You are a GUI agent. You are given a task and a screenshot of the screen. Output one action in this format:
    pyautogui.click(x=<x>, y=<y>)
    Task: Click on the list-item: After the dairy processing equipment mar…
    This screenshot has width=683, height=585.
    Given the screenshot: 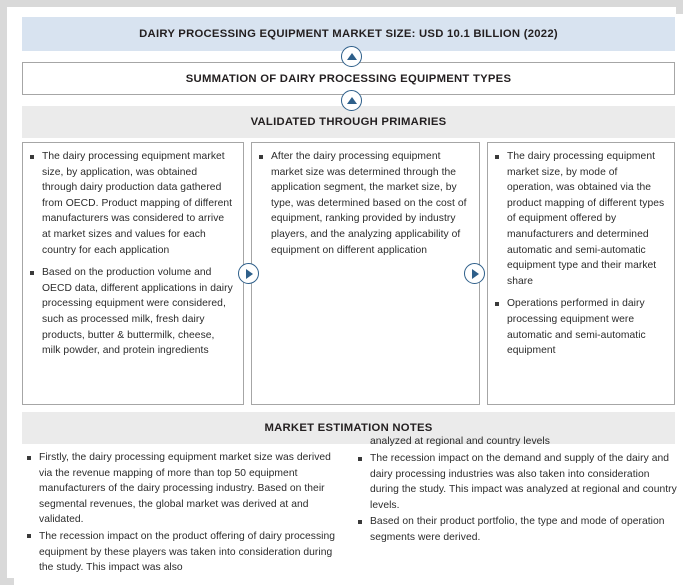 What is the action you would take?
    pyautogui.click(x=364, y=203)
    